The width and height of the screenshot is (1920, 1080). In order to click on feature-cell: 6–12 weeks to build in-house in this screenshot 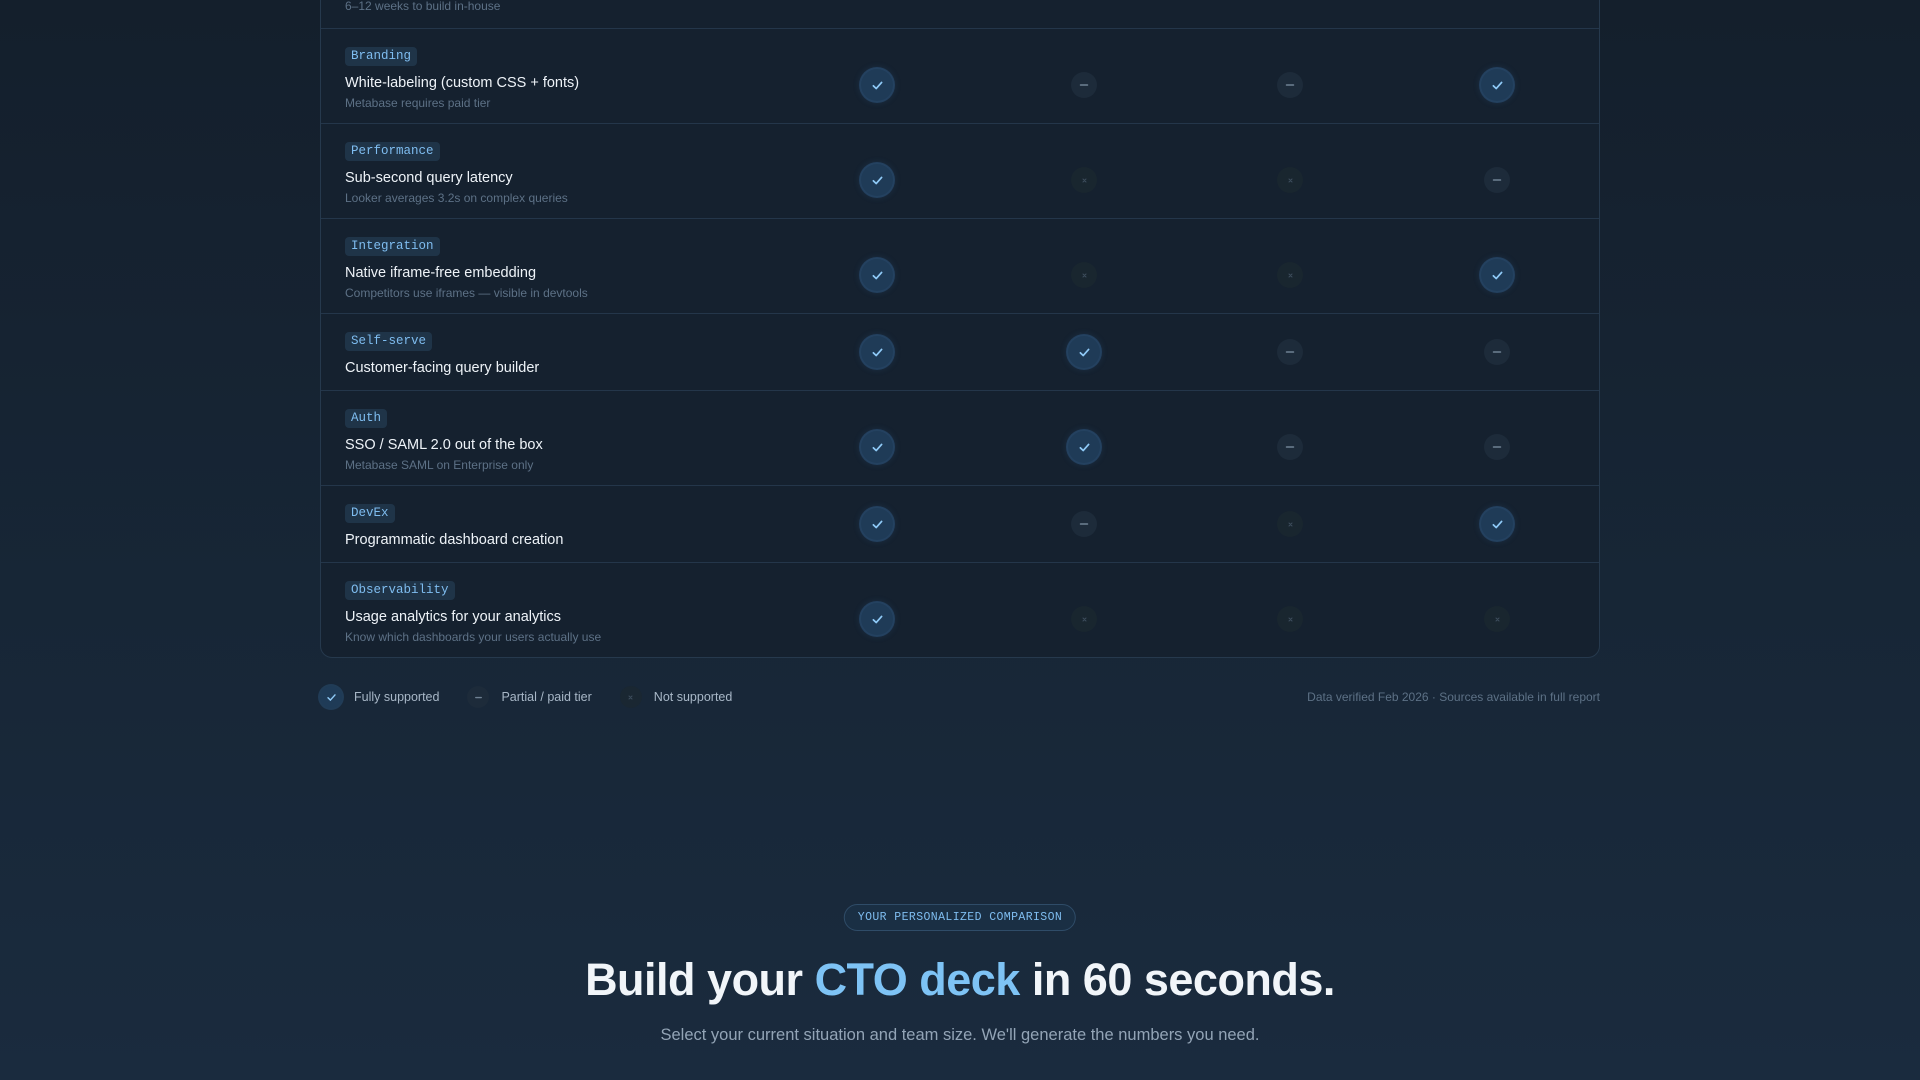, I will do `click(422, 7)`.